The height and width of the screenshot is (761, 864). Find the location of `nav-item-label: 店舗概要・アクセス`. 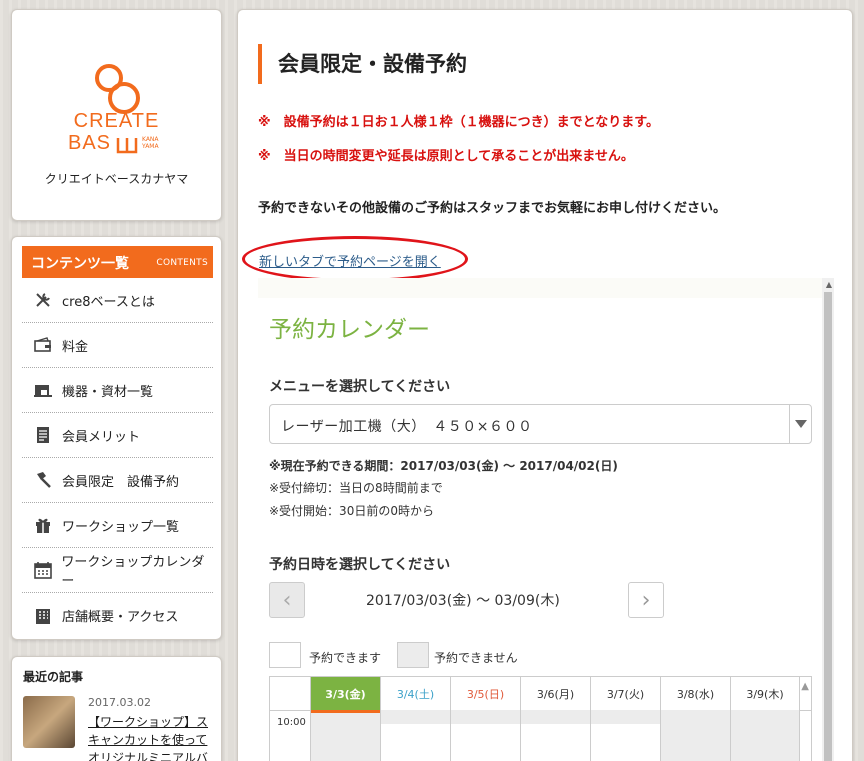

nav-item-label: 店舗概要・アクセス is located at coordinates (120, 617).